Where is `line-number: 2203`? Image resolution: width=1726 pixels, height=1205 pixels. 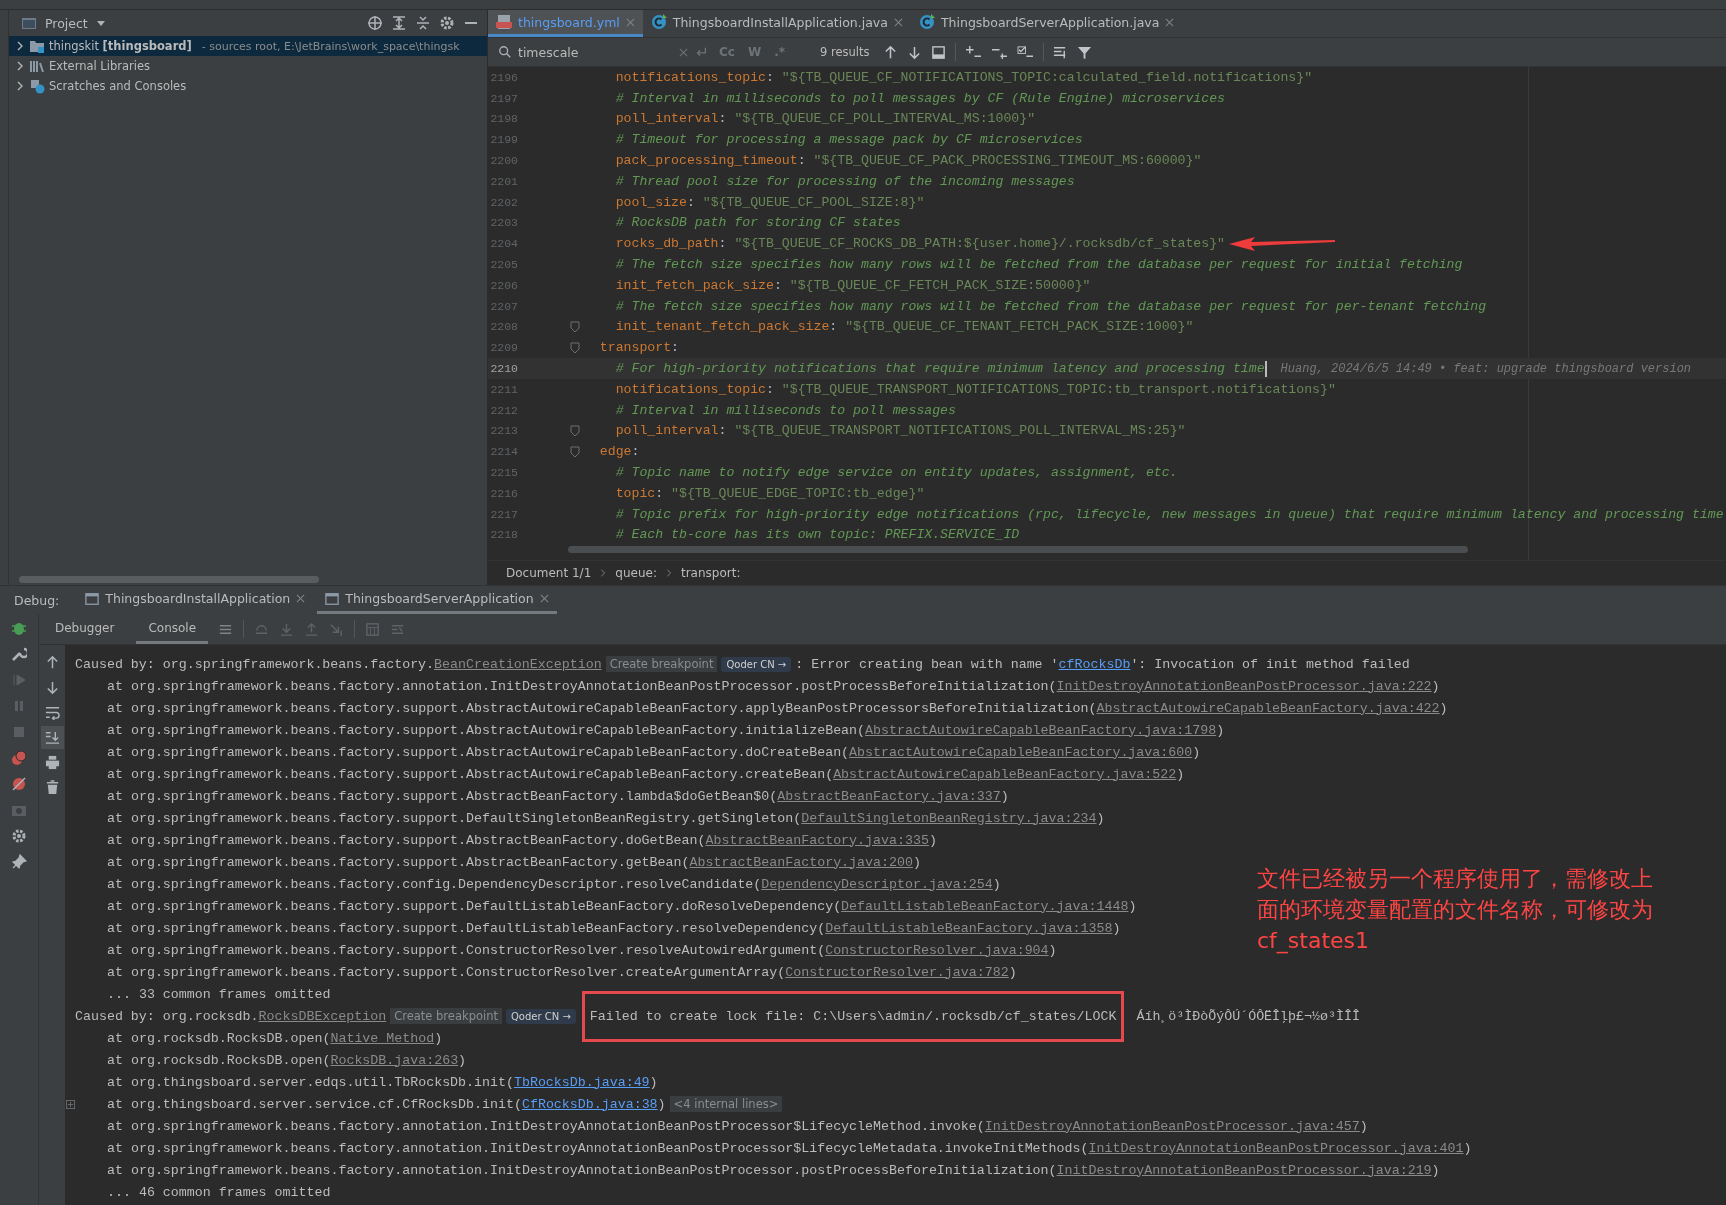
line-number: 2203 is located at coordinates (503, 223).